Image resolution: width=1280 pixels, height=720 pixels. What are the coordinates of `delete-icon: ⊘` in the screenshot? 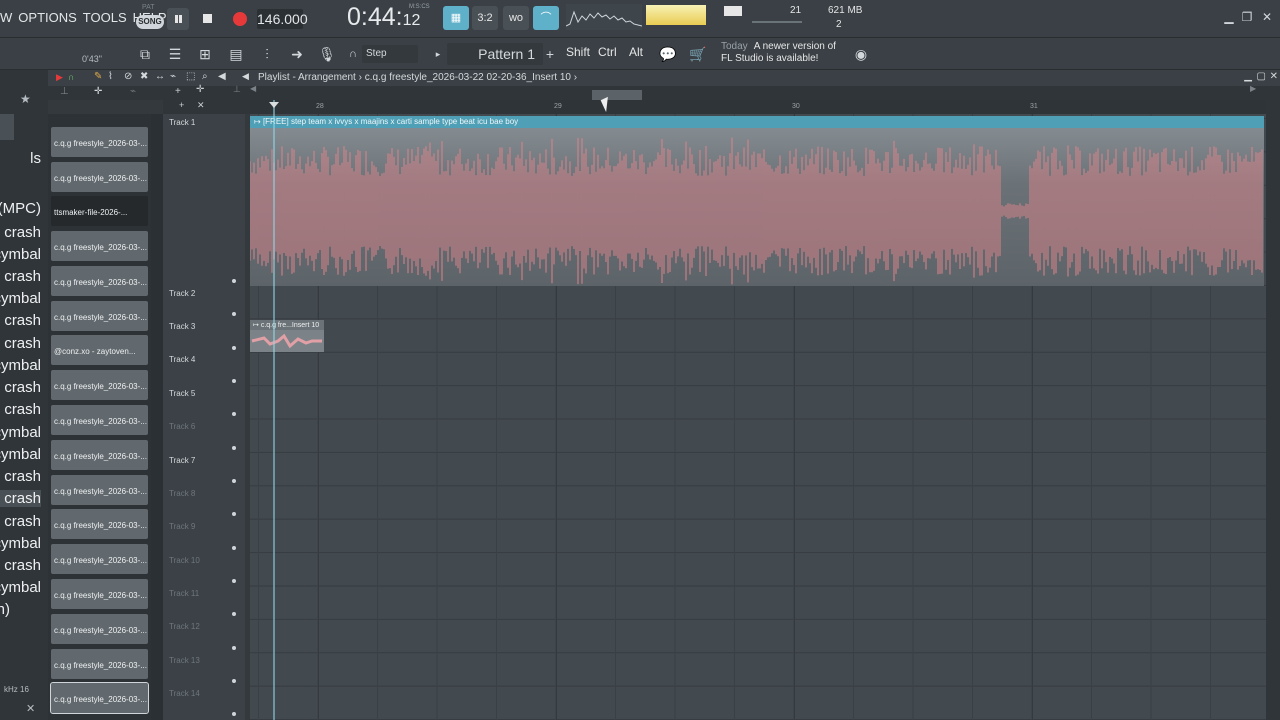 It's located at (128, 76).